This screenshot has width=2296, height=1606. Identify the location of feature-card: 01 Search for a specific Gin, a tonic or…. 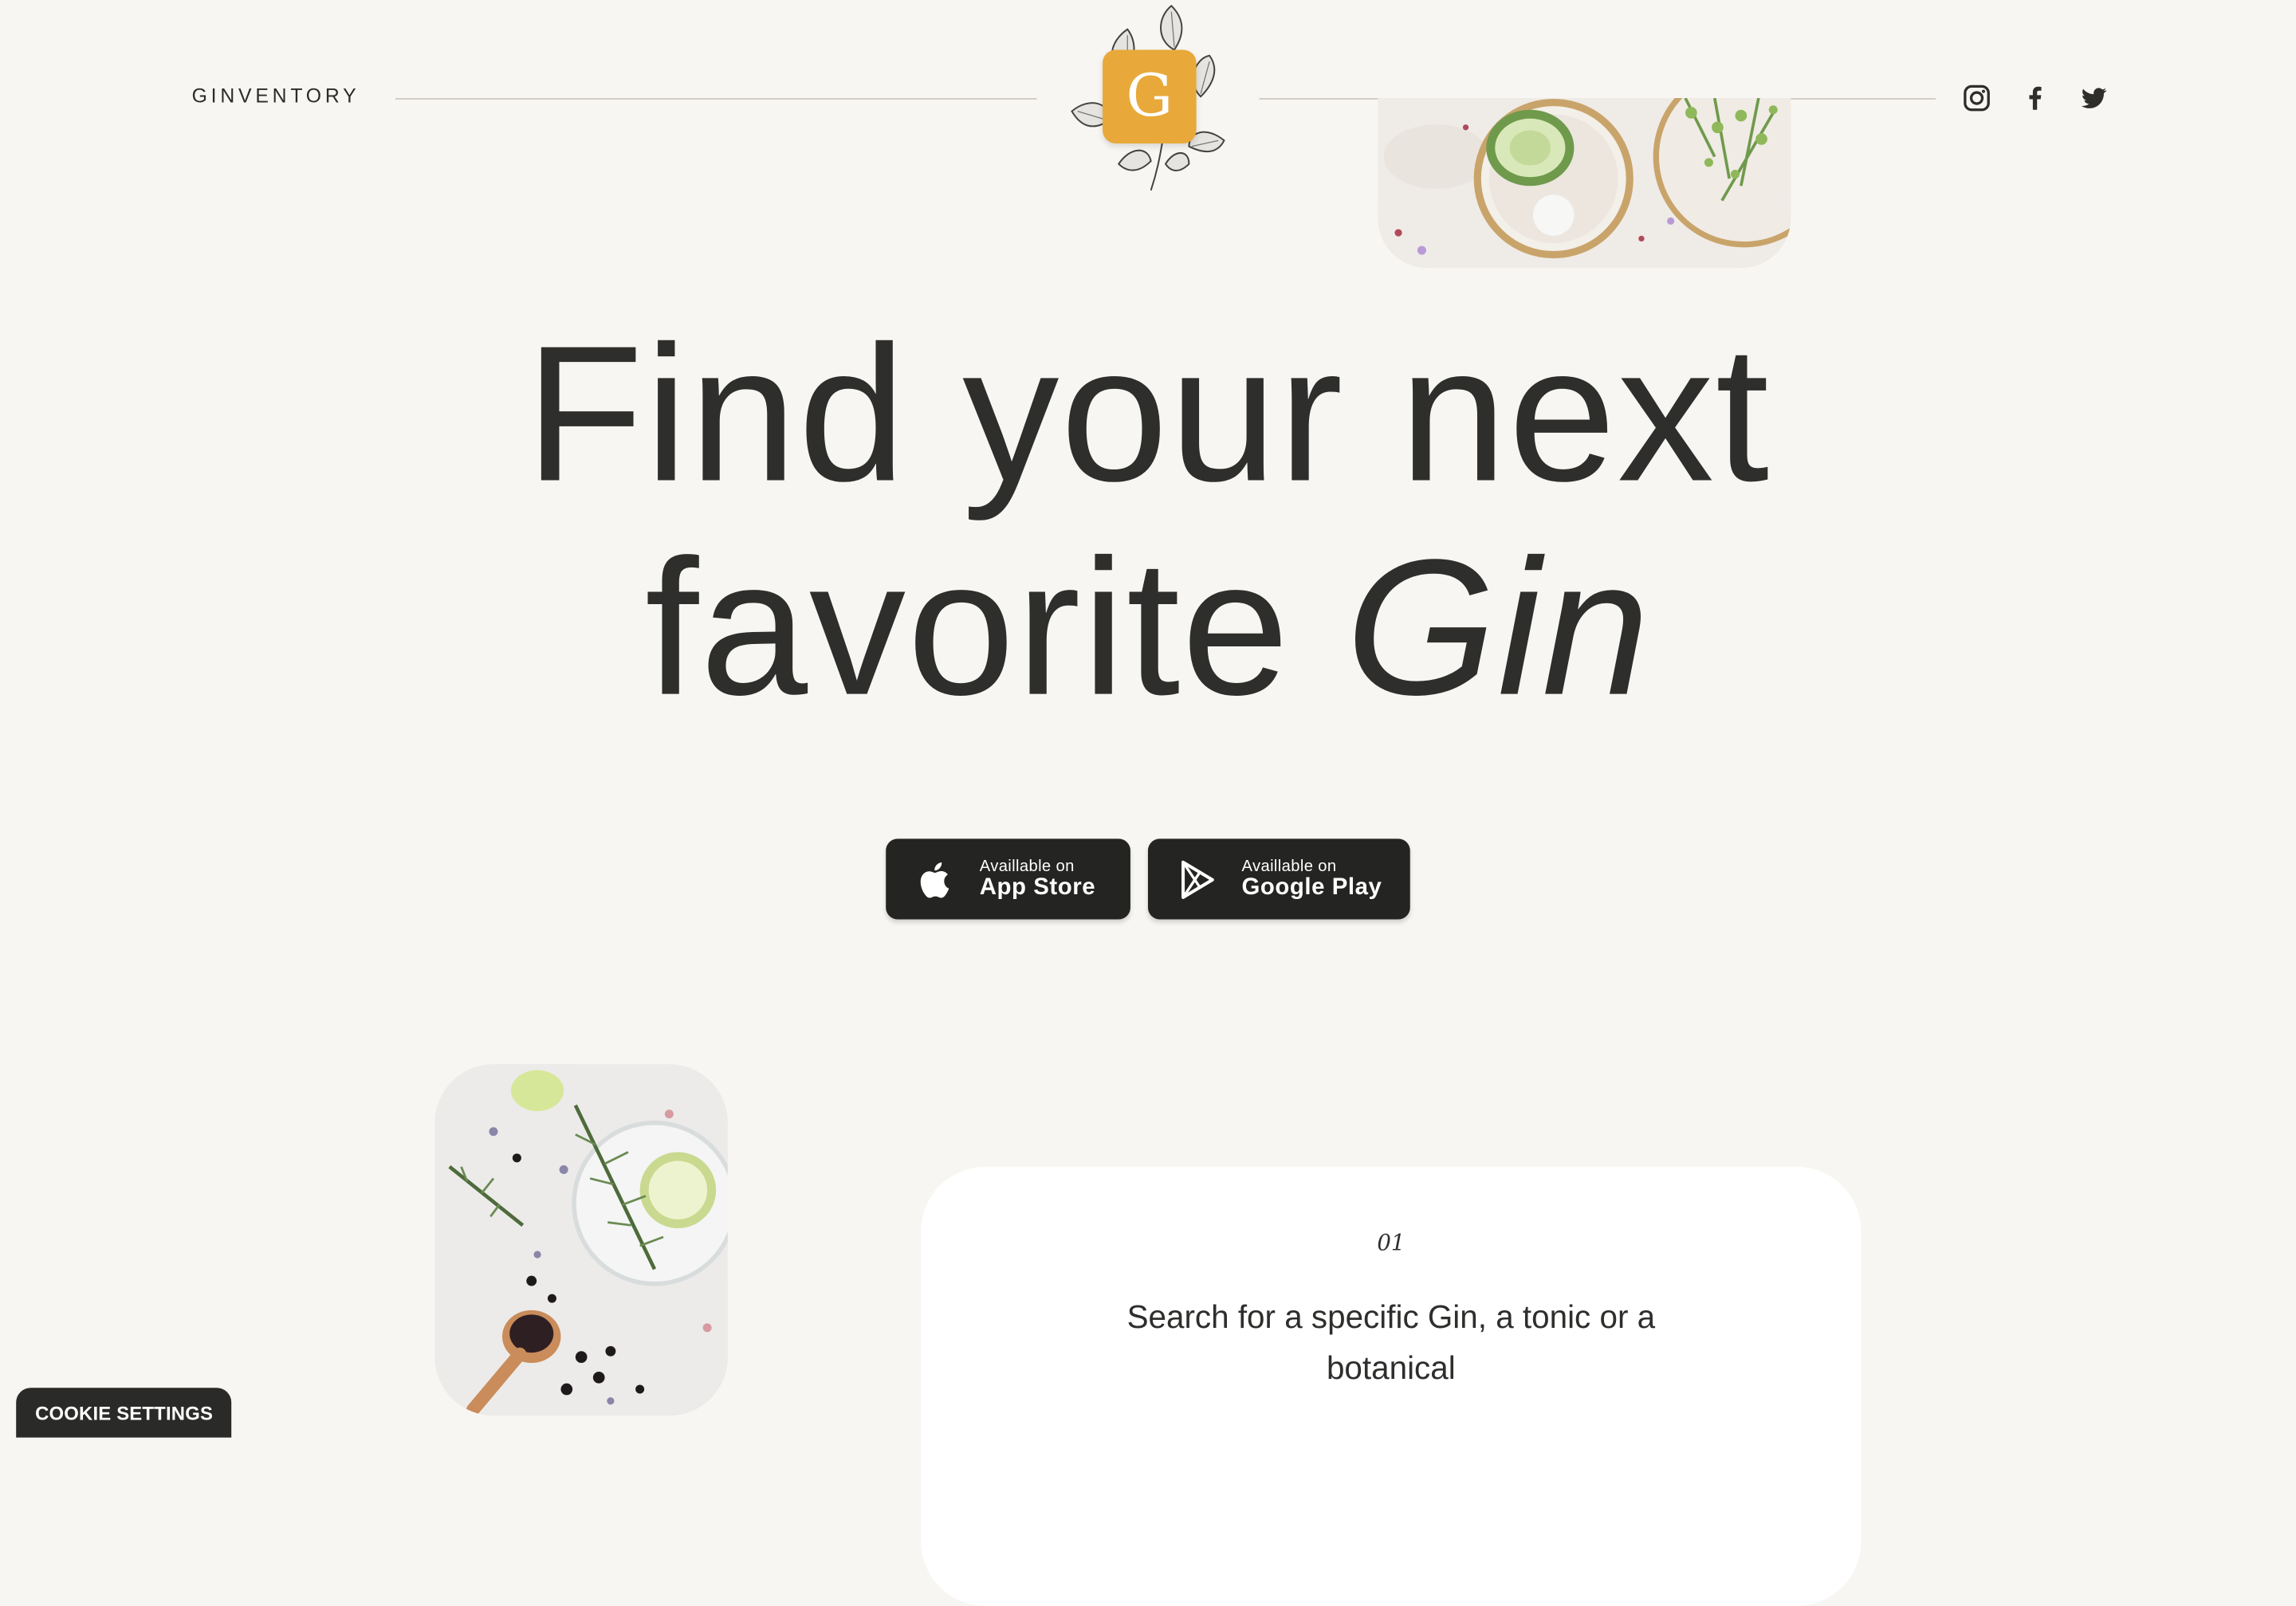
(1391, 1386).